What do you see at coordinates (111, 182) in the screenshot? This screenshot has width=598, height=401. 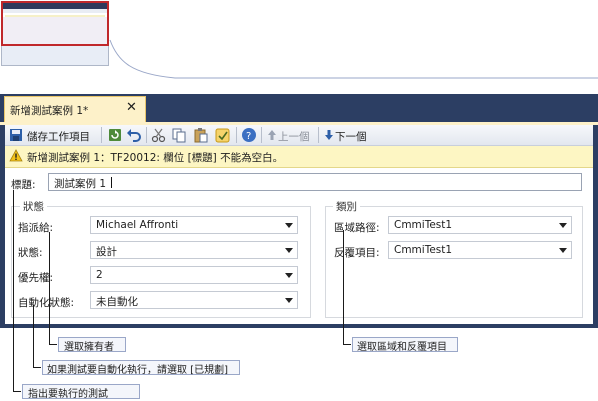 I see `text-caret` at bounding box center [111, 182].